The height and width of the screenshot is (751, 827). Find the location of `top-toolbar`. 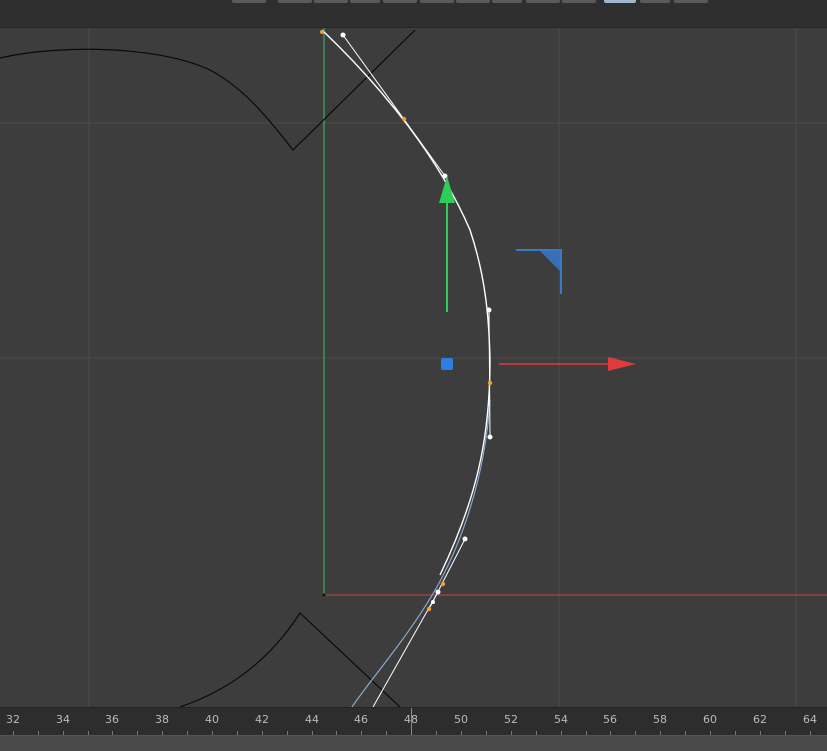

top-toolbar is located at coordinates (413, 14).